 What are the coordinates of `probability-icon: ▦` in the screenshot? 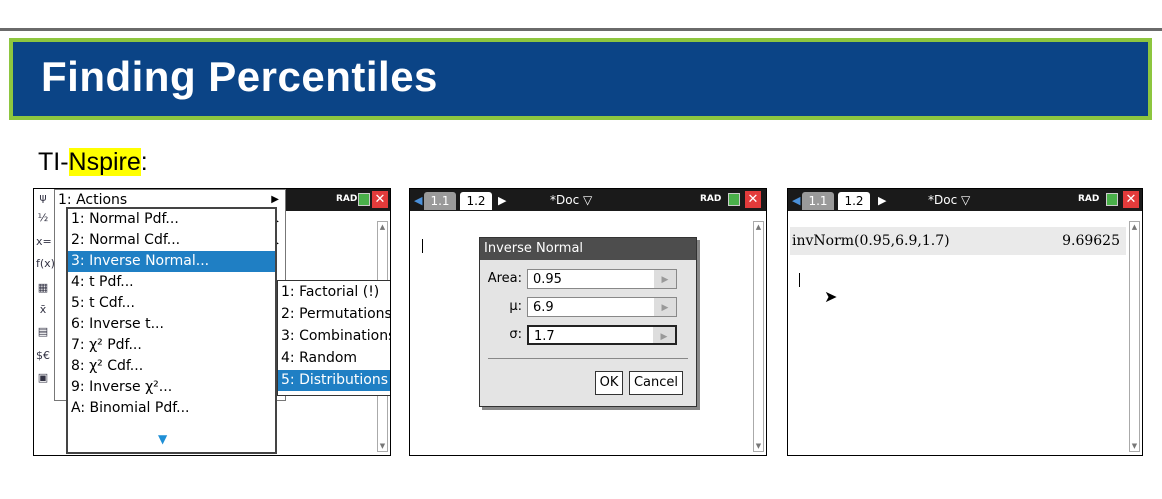 It's located at (43, 288).